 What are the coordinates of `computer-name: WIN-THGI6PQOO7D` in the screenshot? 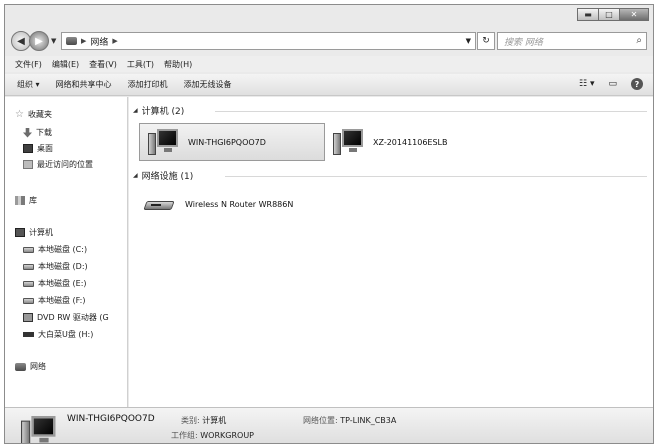 It's located at (227, 142).